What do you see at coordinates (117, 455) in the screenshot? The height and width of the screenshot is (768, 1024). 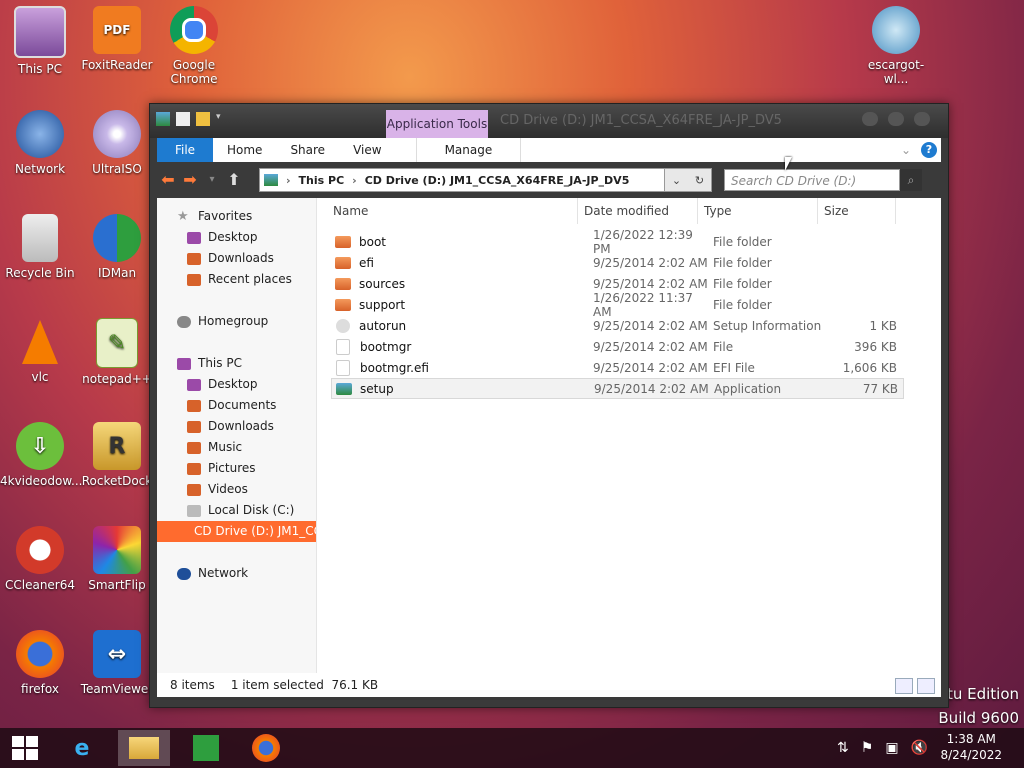 I see `desktop-icon-rocketdock: R RocketDock` at bounding box center [117, 455].